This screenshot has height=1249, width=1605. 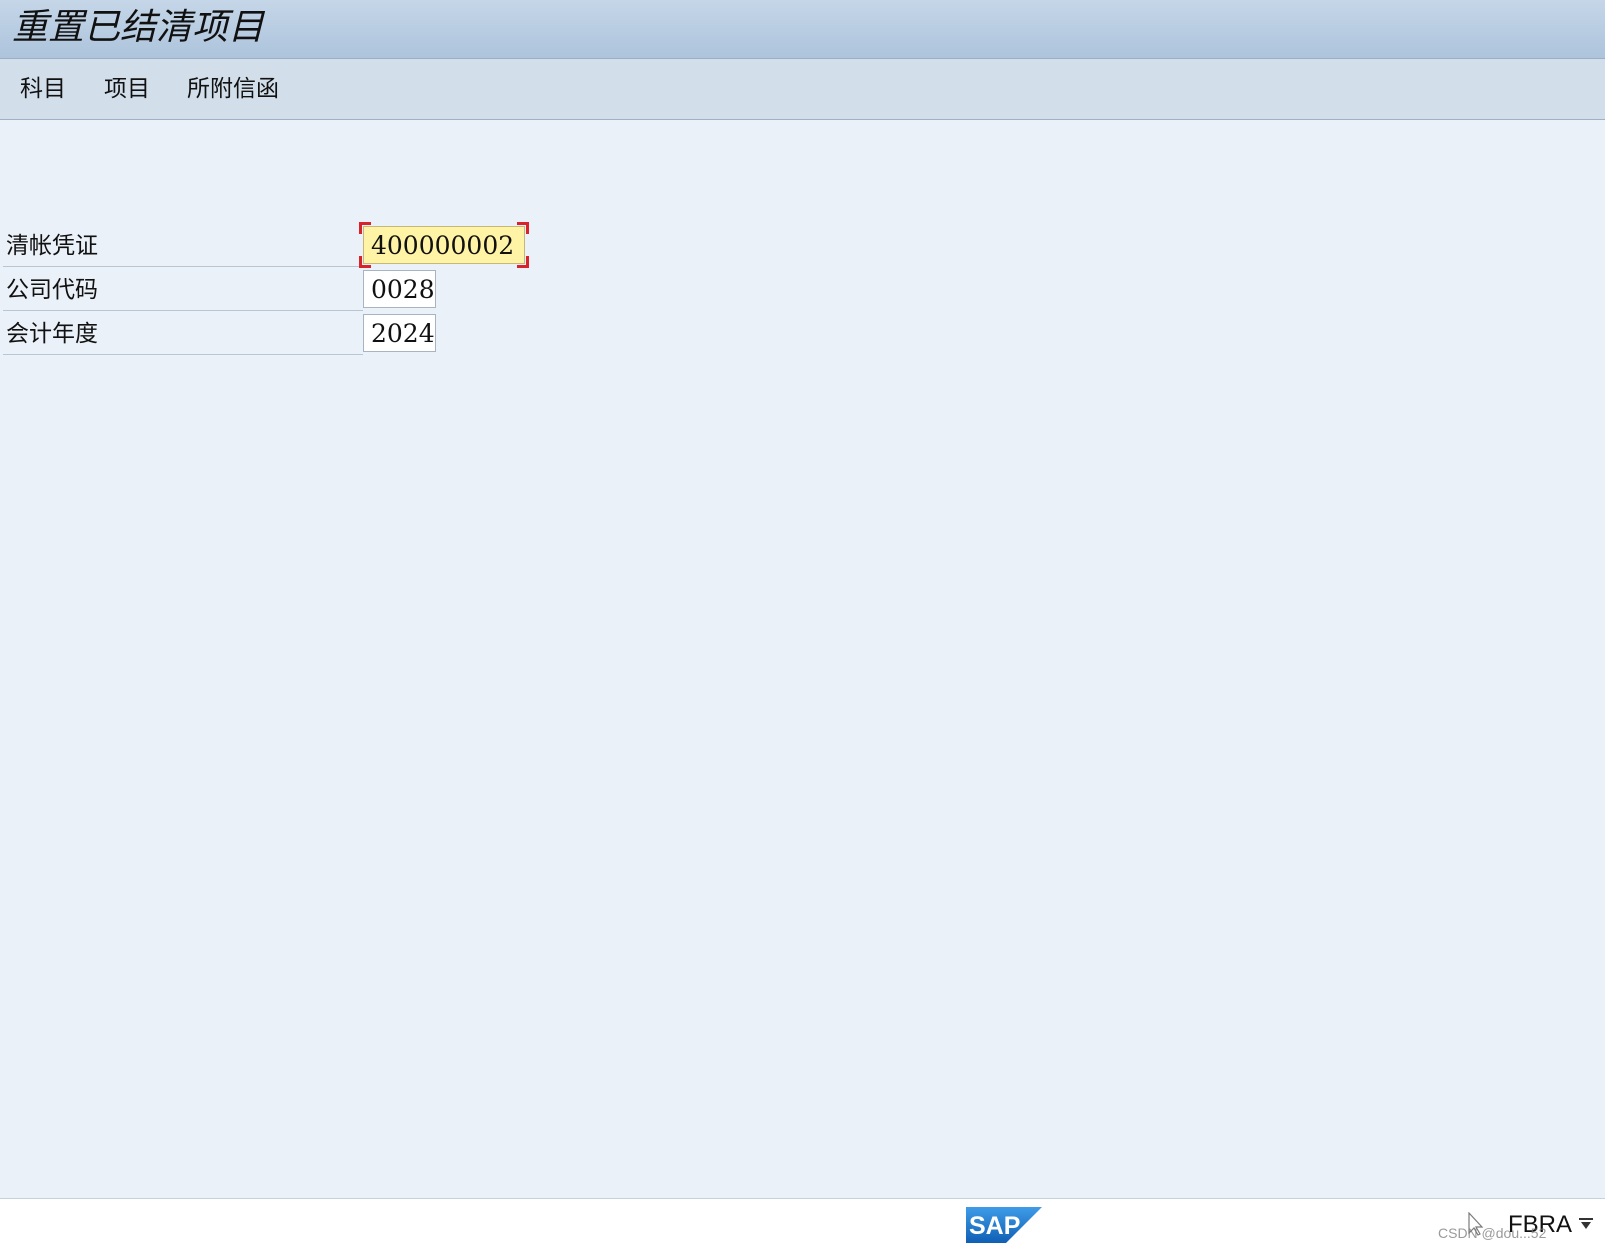 I want to click on form-row-fiscal-year: 会计年度, so click(x=183, y=333).